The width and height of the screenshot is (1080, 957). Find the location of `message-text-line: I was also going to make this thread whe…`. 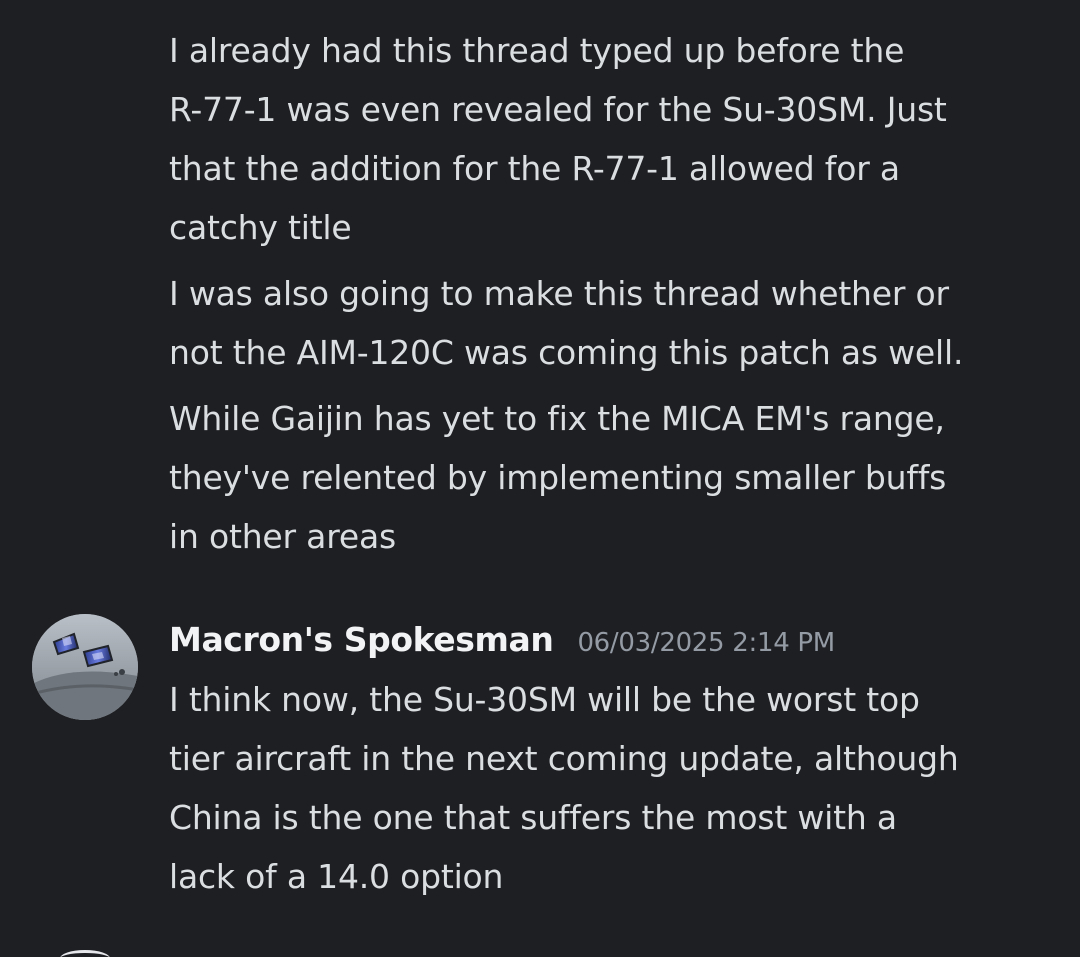

message-text-line: I was also going to make this thread whe… is located at coordinates (559, 293).